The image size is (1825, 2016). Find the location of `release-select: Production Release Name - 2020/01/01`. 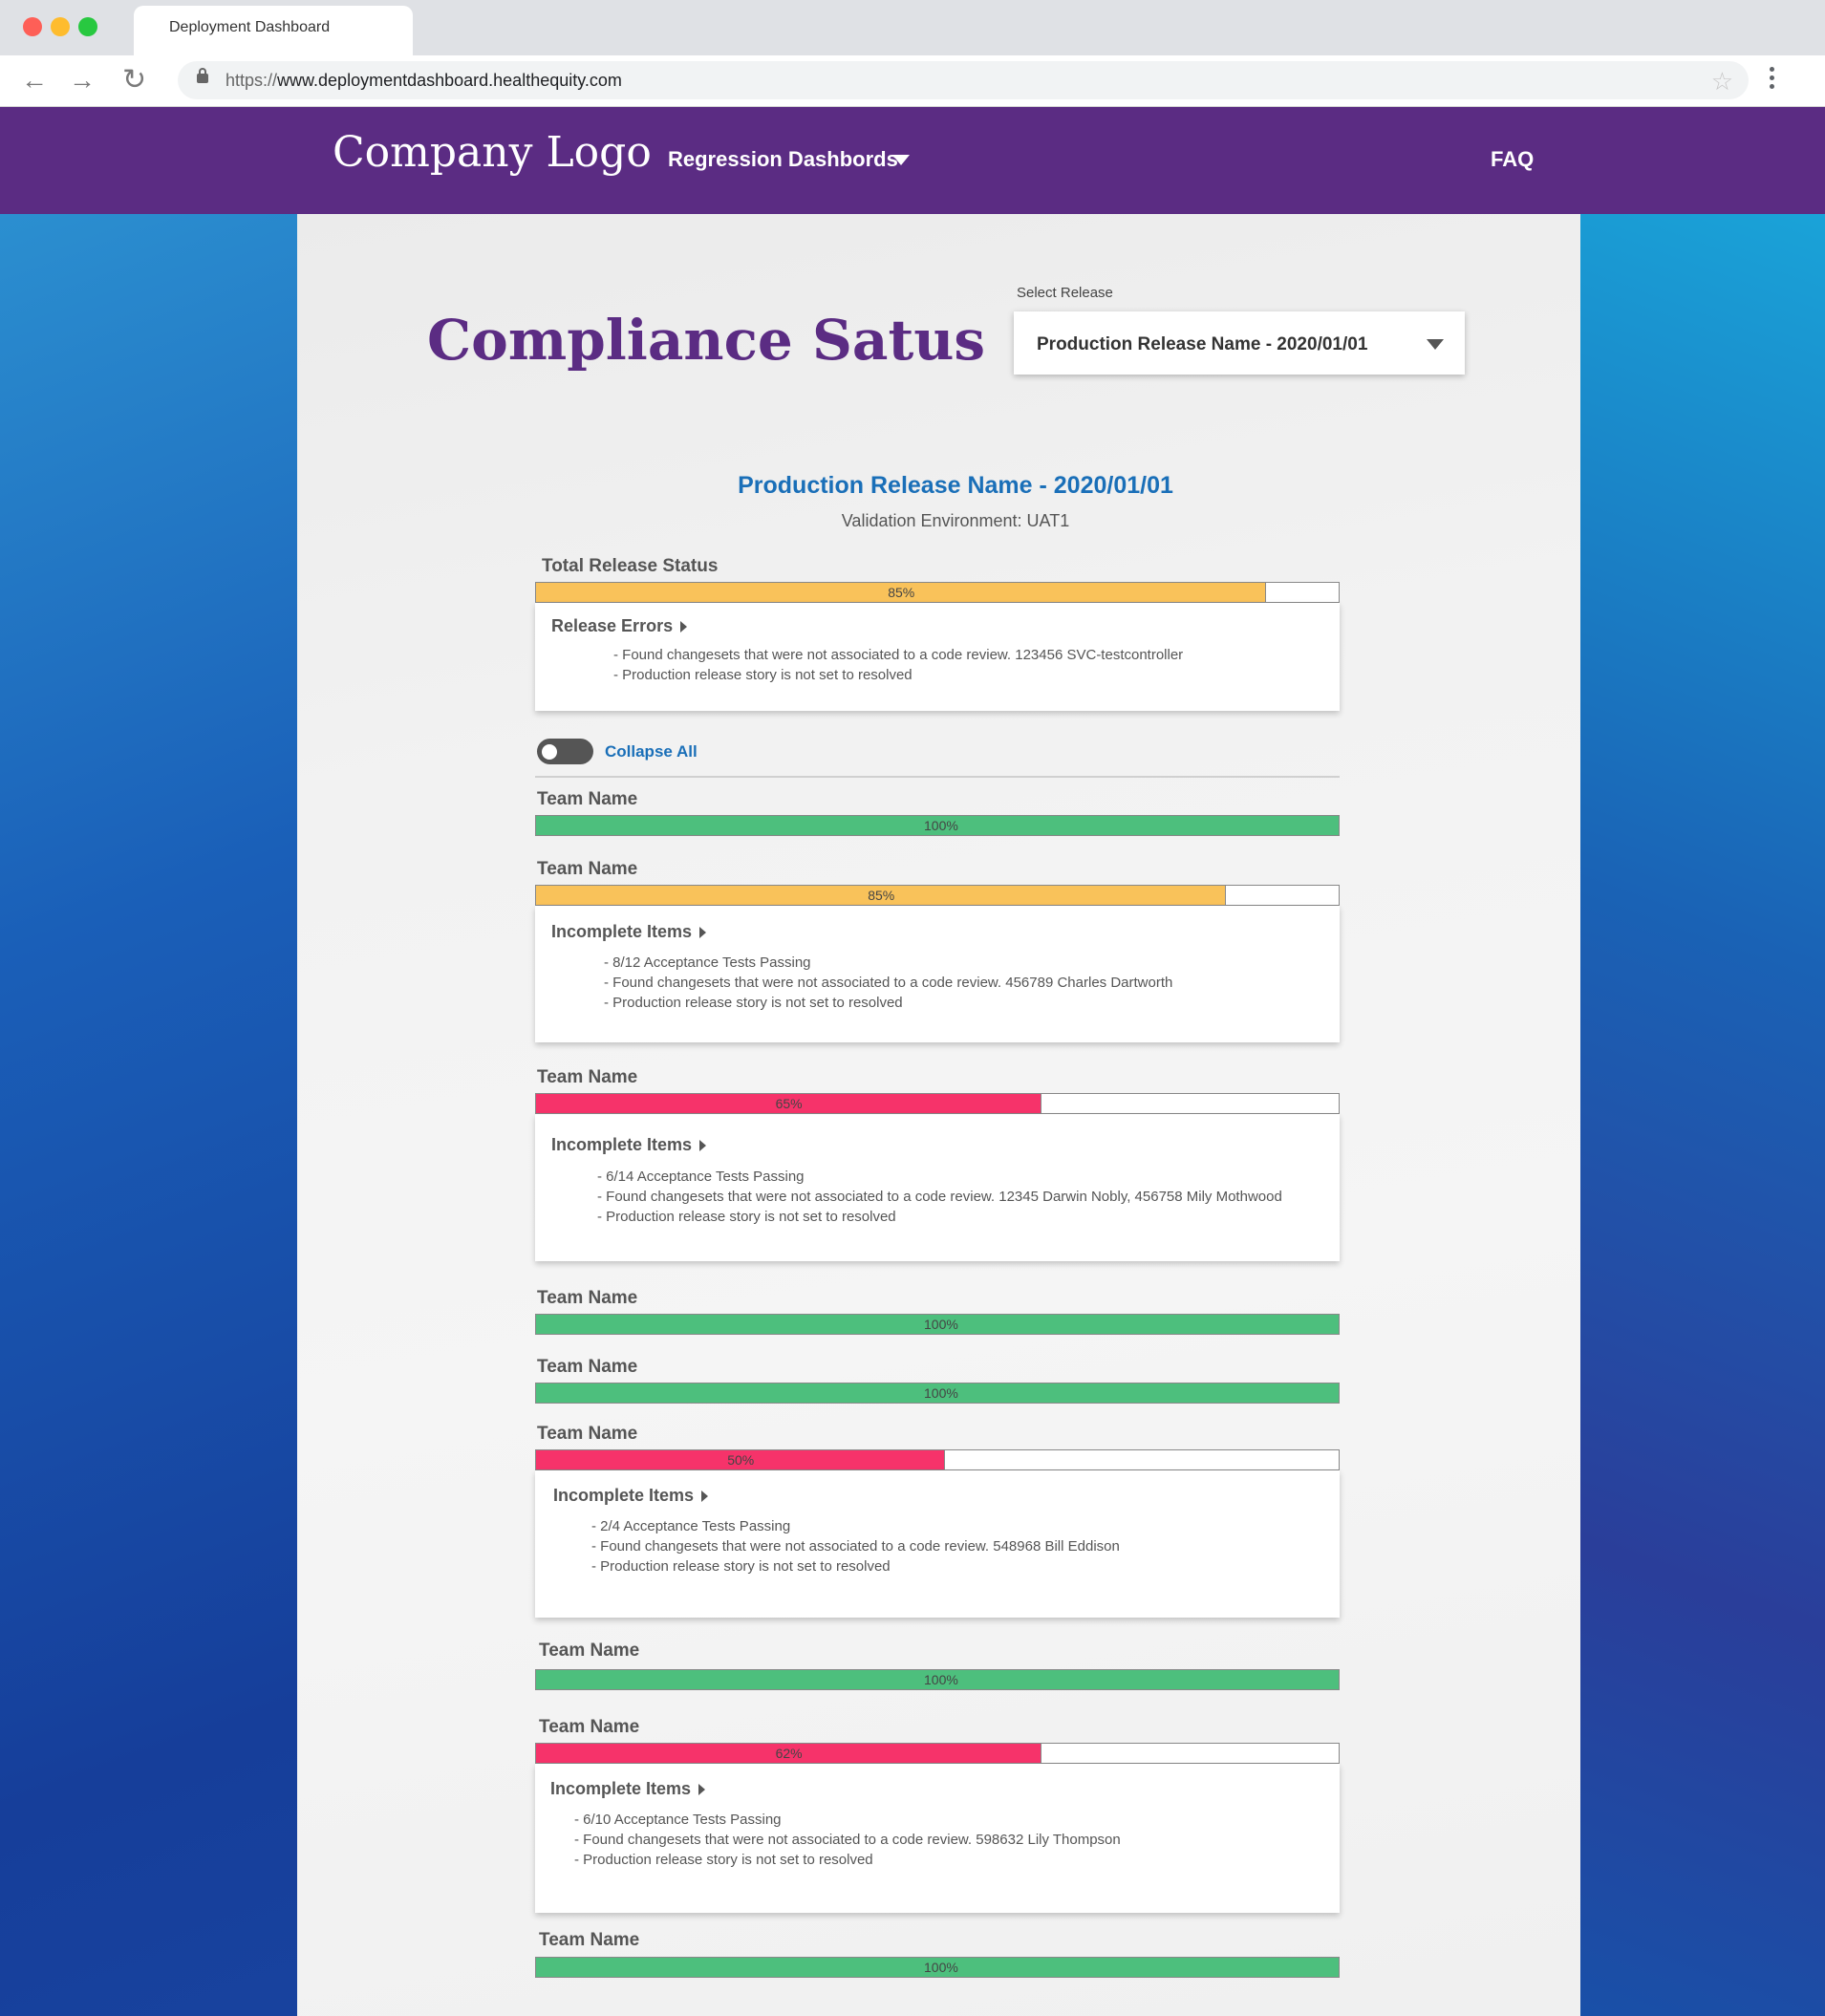

release-select: Production Release Name - 2020/01/01 is located at coordinates (1239, 343).